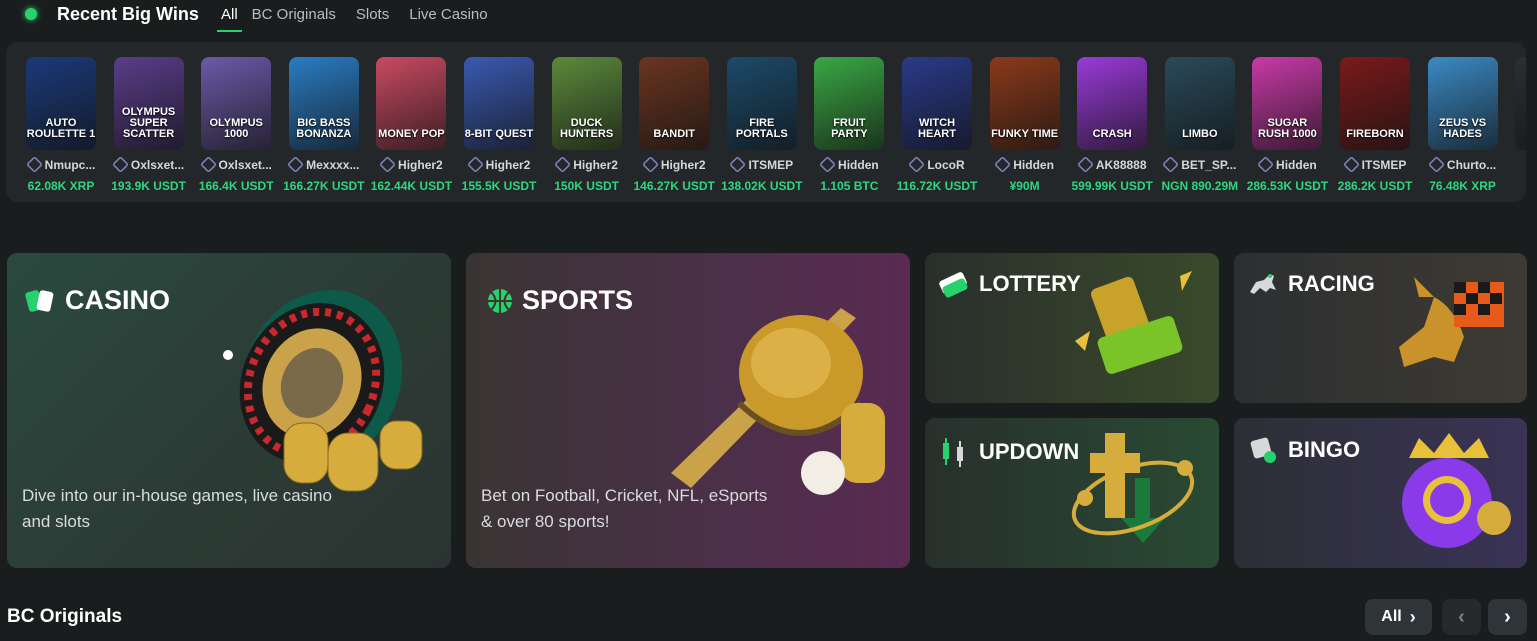 The image size is (1537, 641). I want to click on win-amount: 599.99K USDT, so click(1112, 186).